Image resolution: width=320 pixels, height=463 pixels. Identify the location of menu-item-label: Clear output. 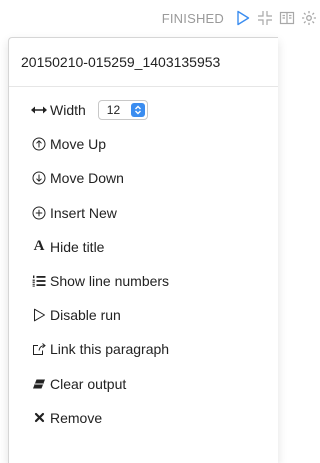
(88, 383).